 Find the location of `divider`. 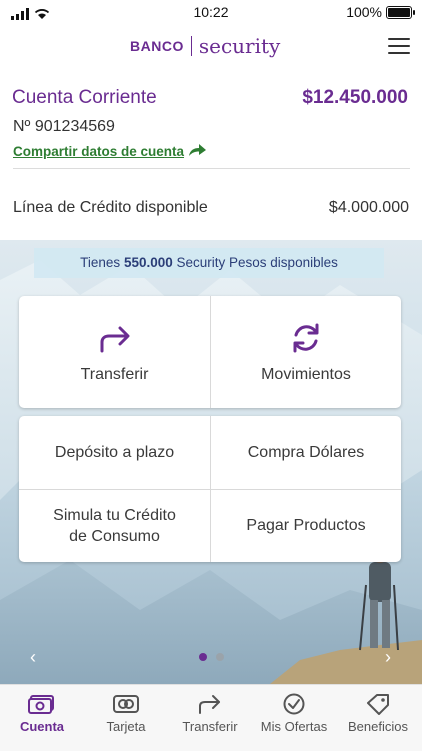

divider is located at coordinates (211, 168).